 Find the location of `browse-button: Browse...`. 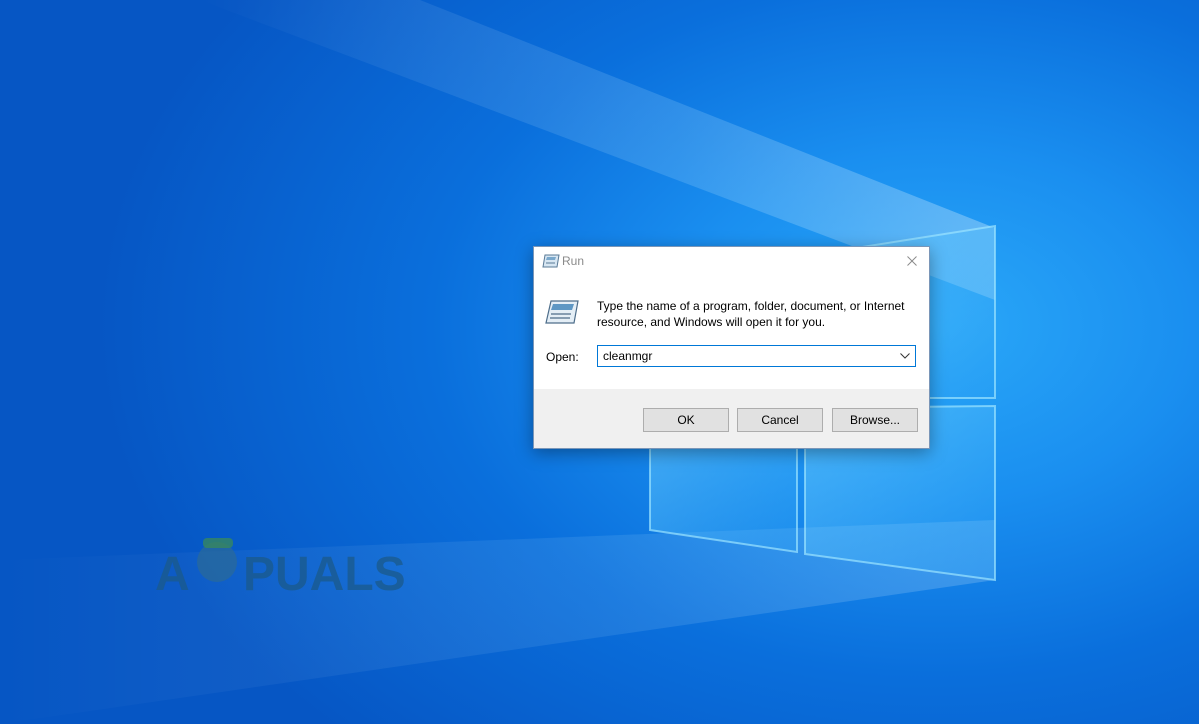

browse-button: Browse... is located at coordinates (875, 420).